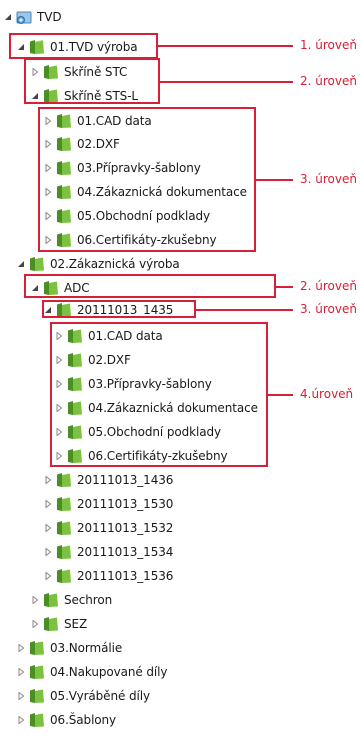  I want to click on tree-item-run: 20111013_1436, so click(108, 480).